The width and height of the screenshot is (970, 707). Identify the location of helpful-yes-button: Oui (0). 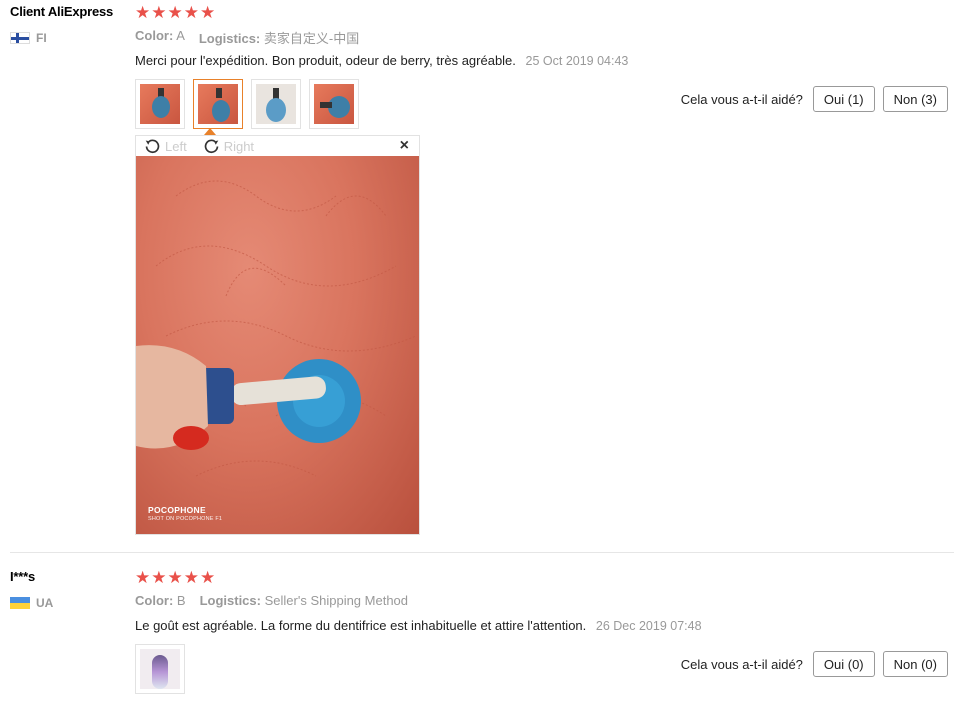
(843, 664).